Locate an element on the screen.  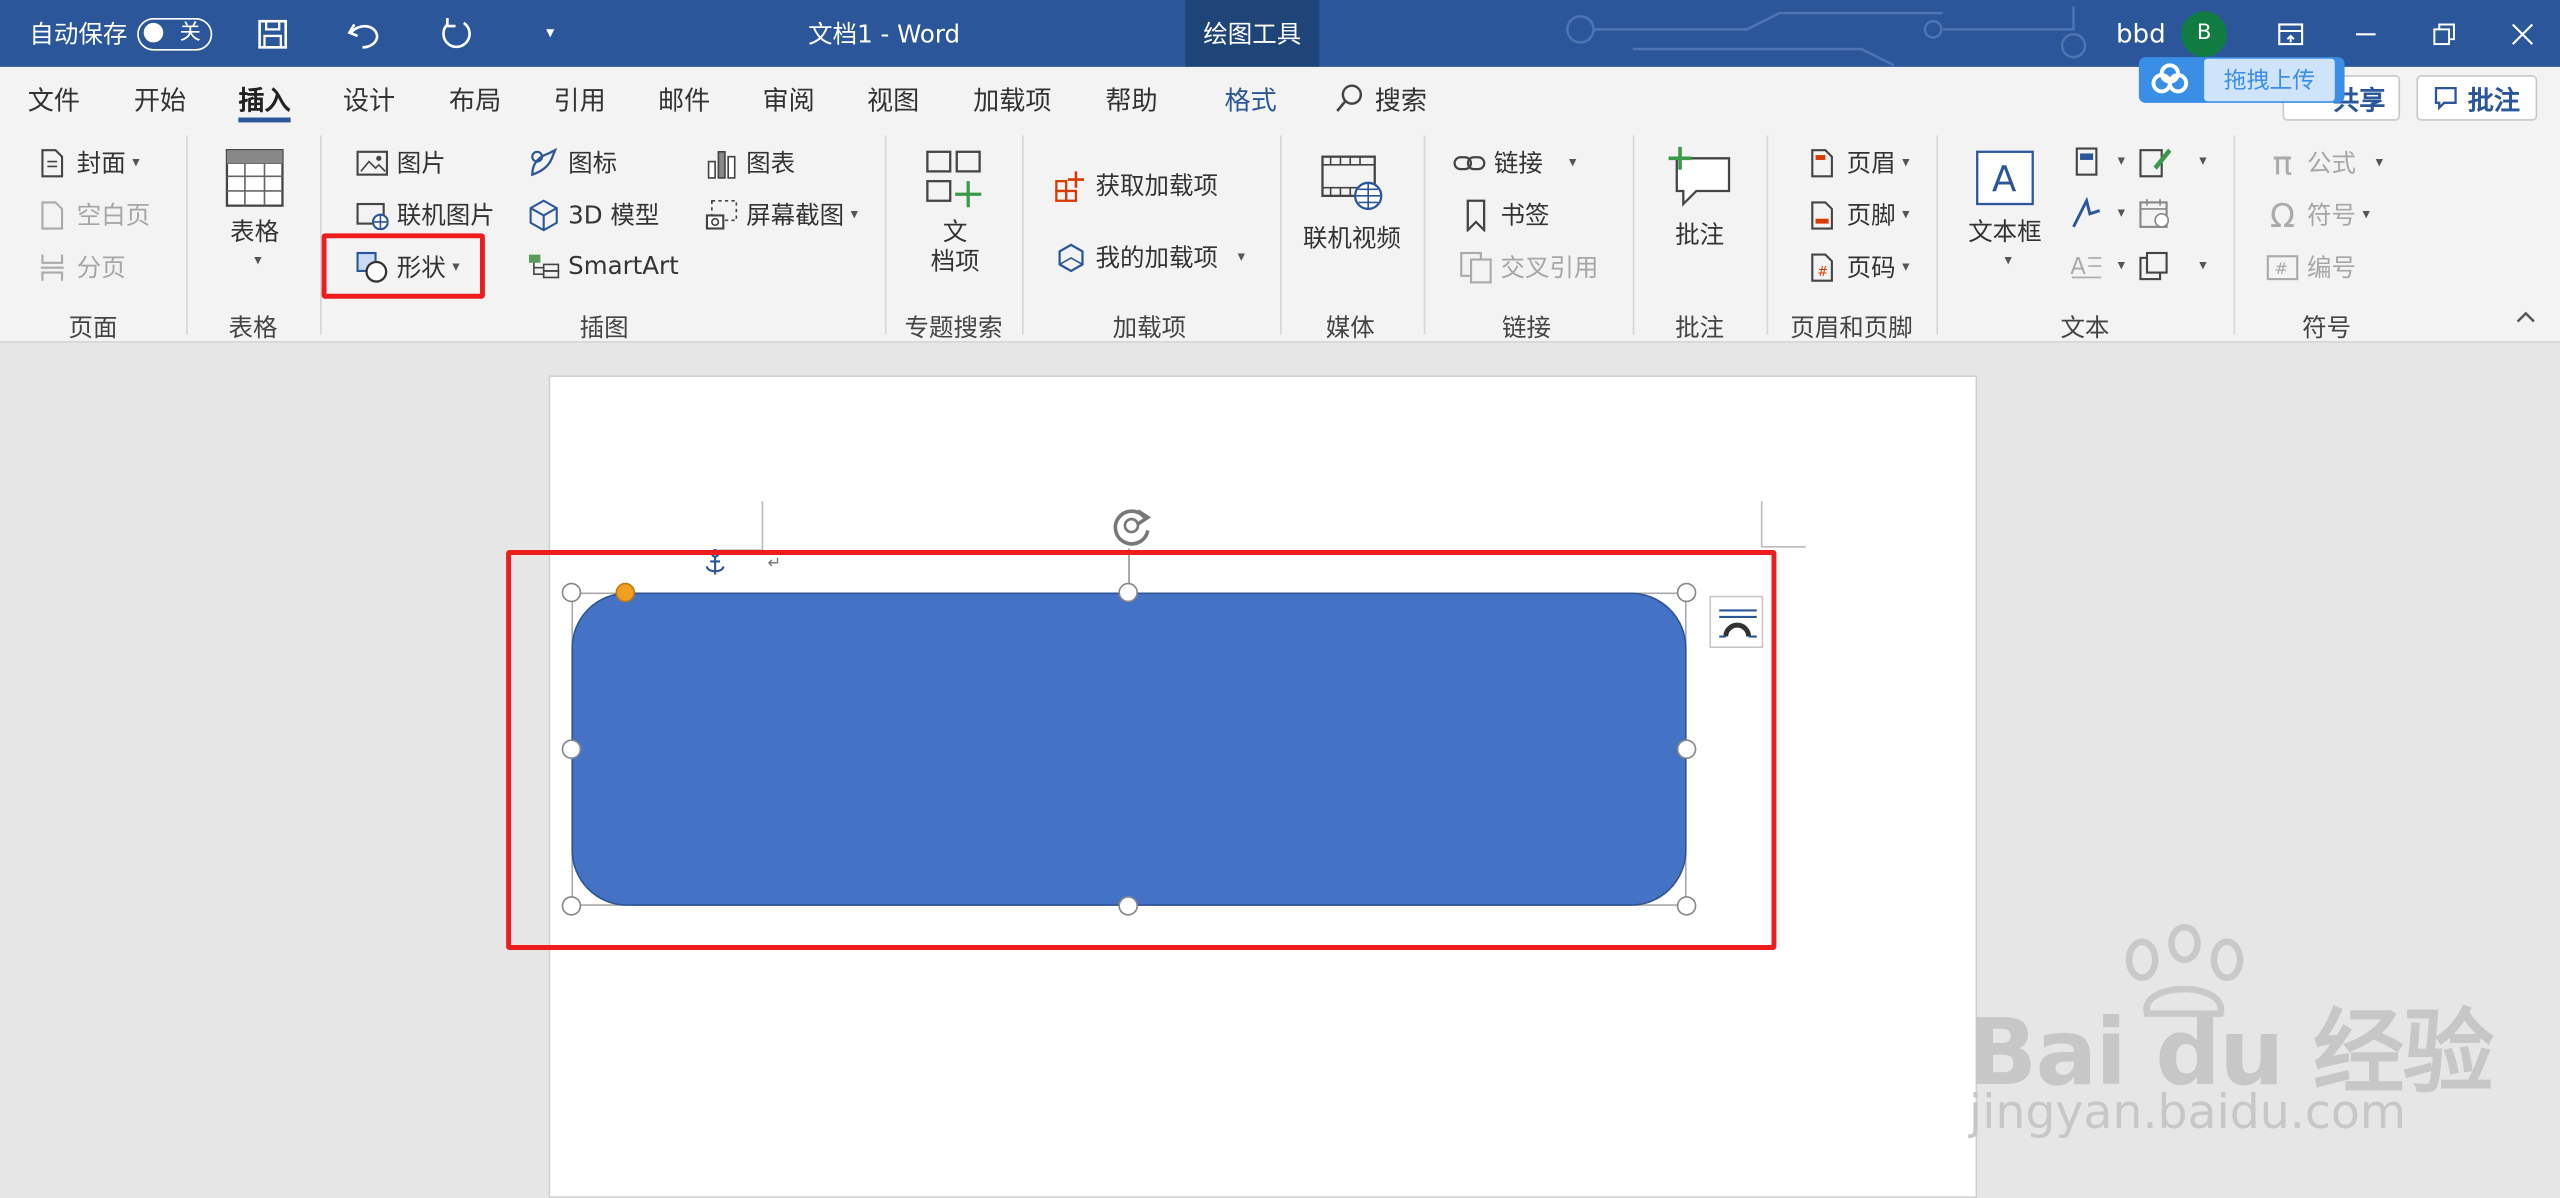
online-video-label: 联机视频 is located at coordinates (1351, 238).